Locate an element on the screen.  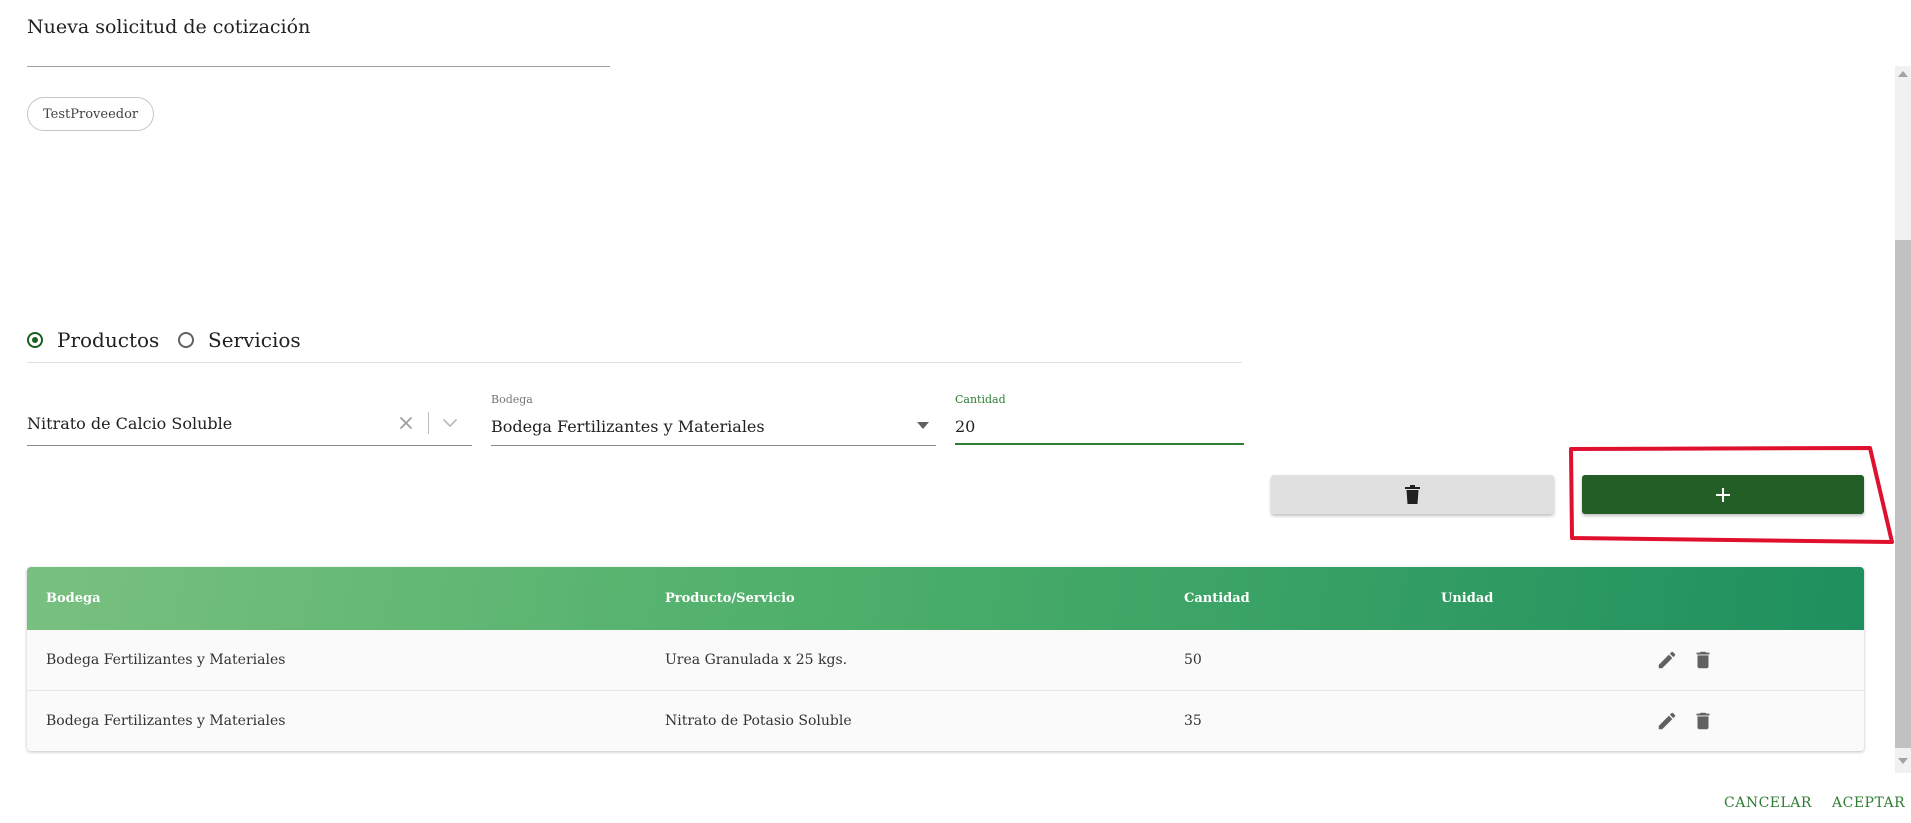
delete-button is located at coordinates (1412, 494).